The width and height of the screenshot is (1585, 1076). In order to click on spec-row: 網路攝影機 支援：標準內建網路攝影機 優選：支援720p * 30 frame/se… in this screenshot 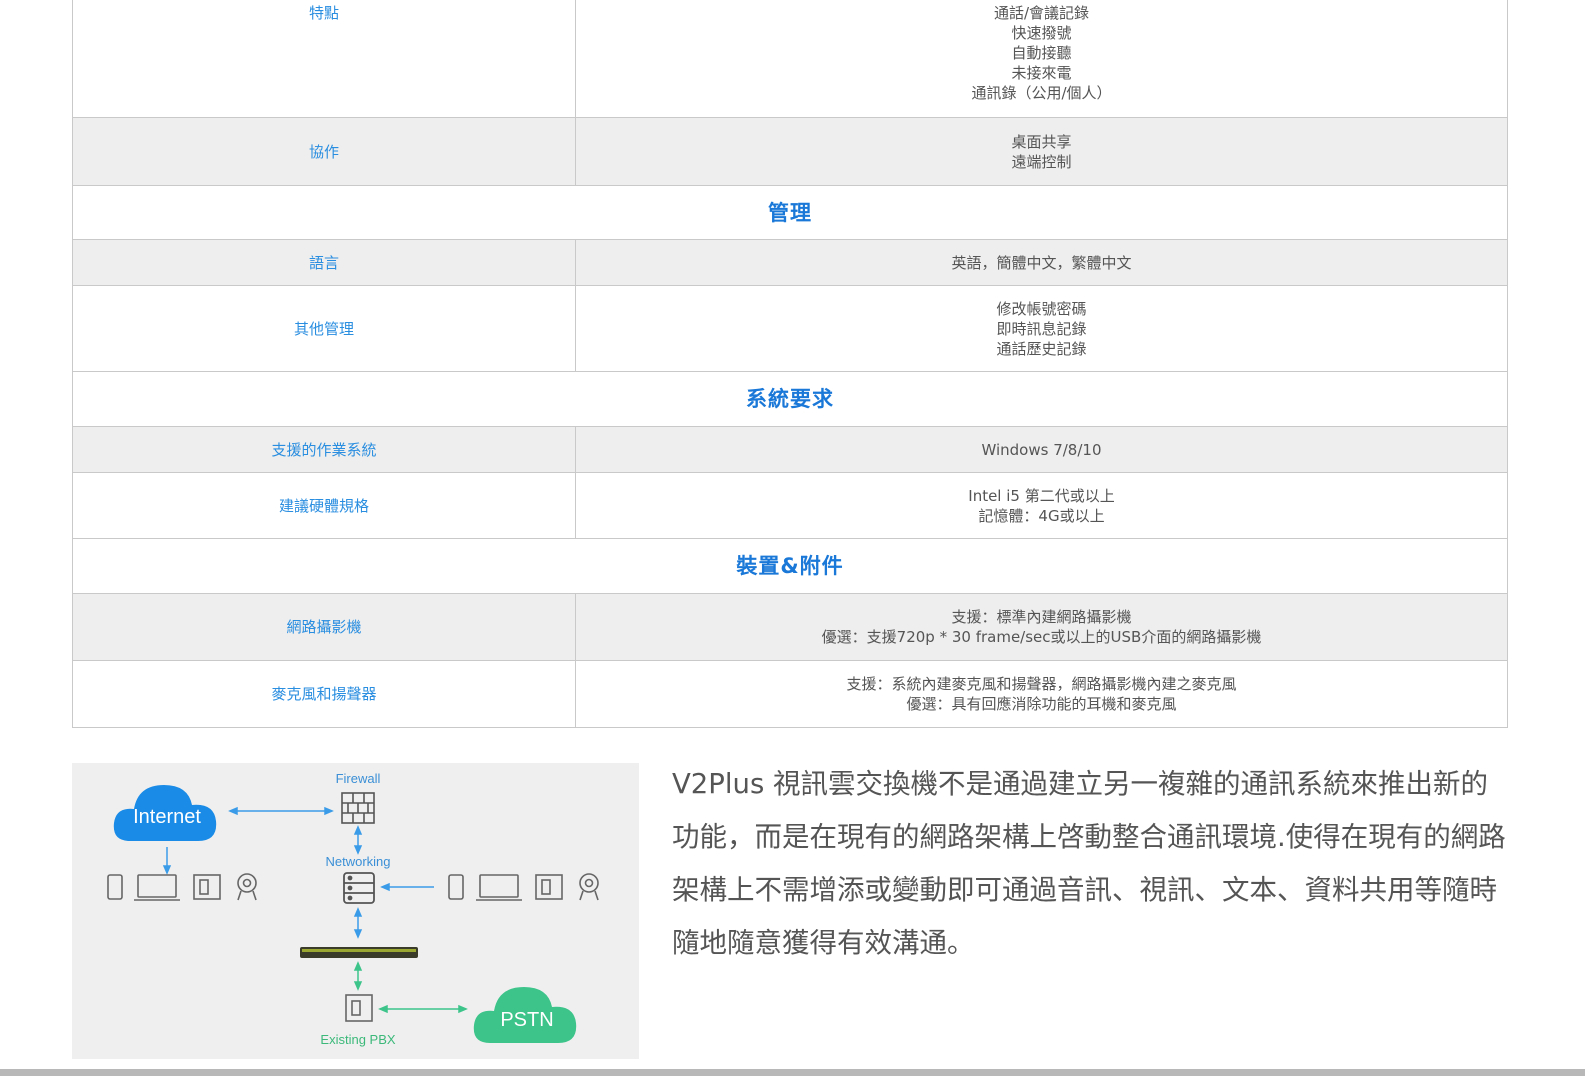, I will do `click(790, 627)`.